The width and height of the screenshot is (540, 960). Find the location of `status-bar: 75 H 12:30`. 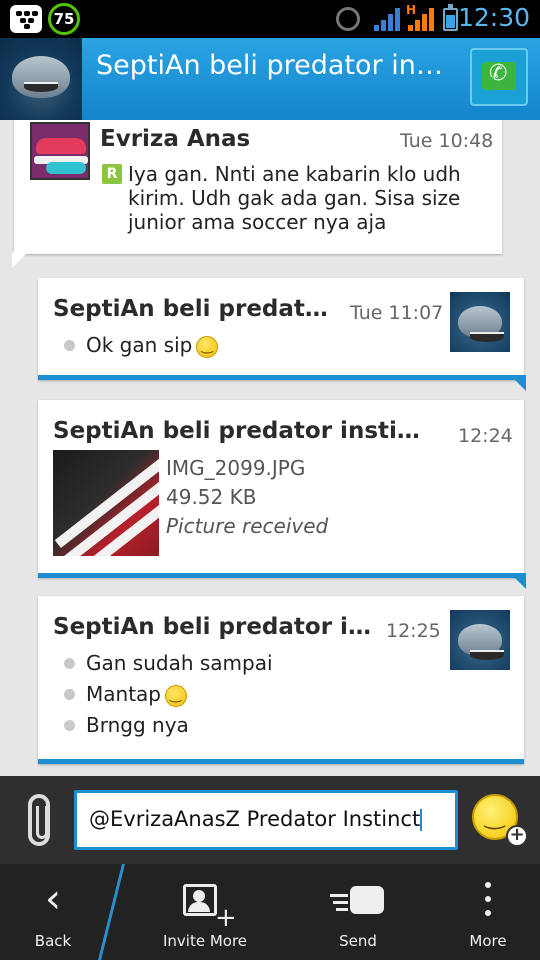

status-bar: 75 H 12:30 is located at coordinates (270, 19).